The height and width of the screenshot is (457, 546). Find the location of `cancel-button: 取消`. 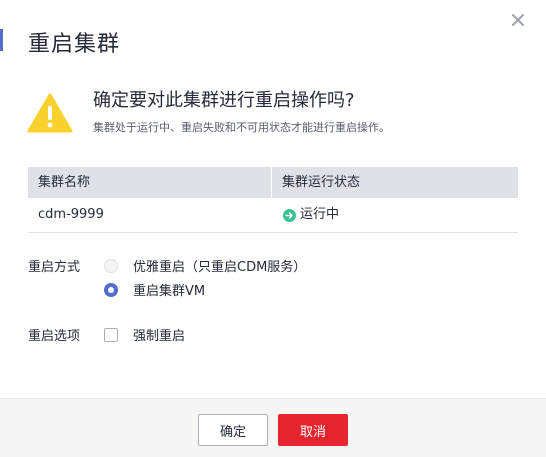

cancel-button: 取消 is located at coordinates (313, 430).